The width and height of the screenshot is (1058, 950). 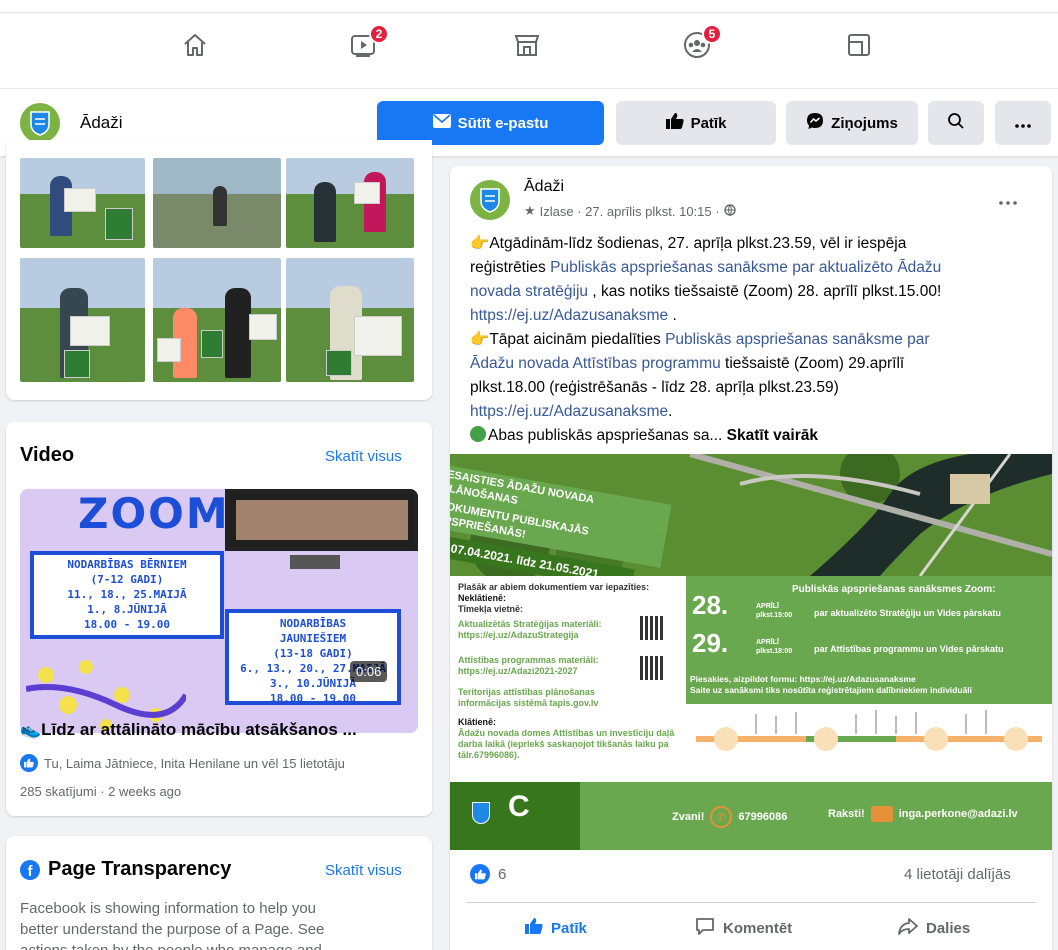 What do you see at coordinates (321, 520) in the screenshot?
I see `thumbnail-monitor` at bounding box center [321, 520].